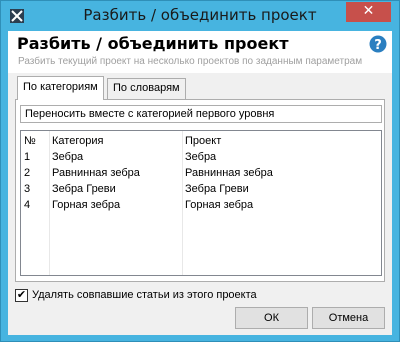 This screenshot has width=400, height=342. I want to click on tab-by-categories: По категориям, so click(60, 88).